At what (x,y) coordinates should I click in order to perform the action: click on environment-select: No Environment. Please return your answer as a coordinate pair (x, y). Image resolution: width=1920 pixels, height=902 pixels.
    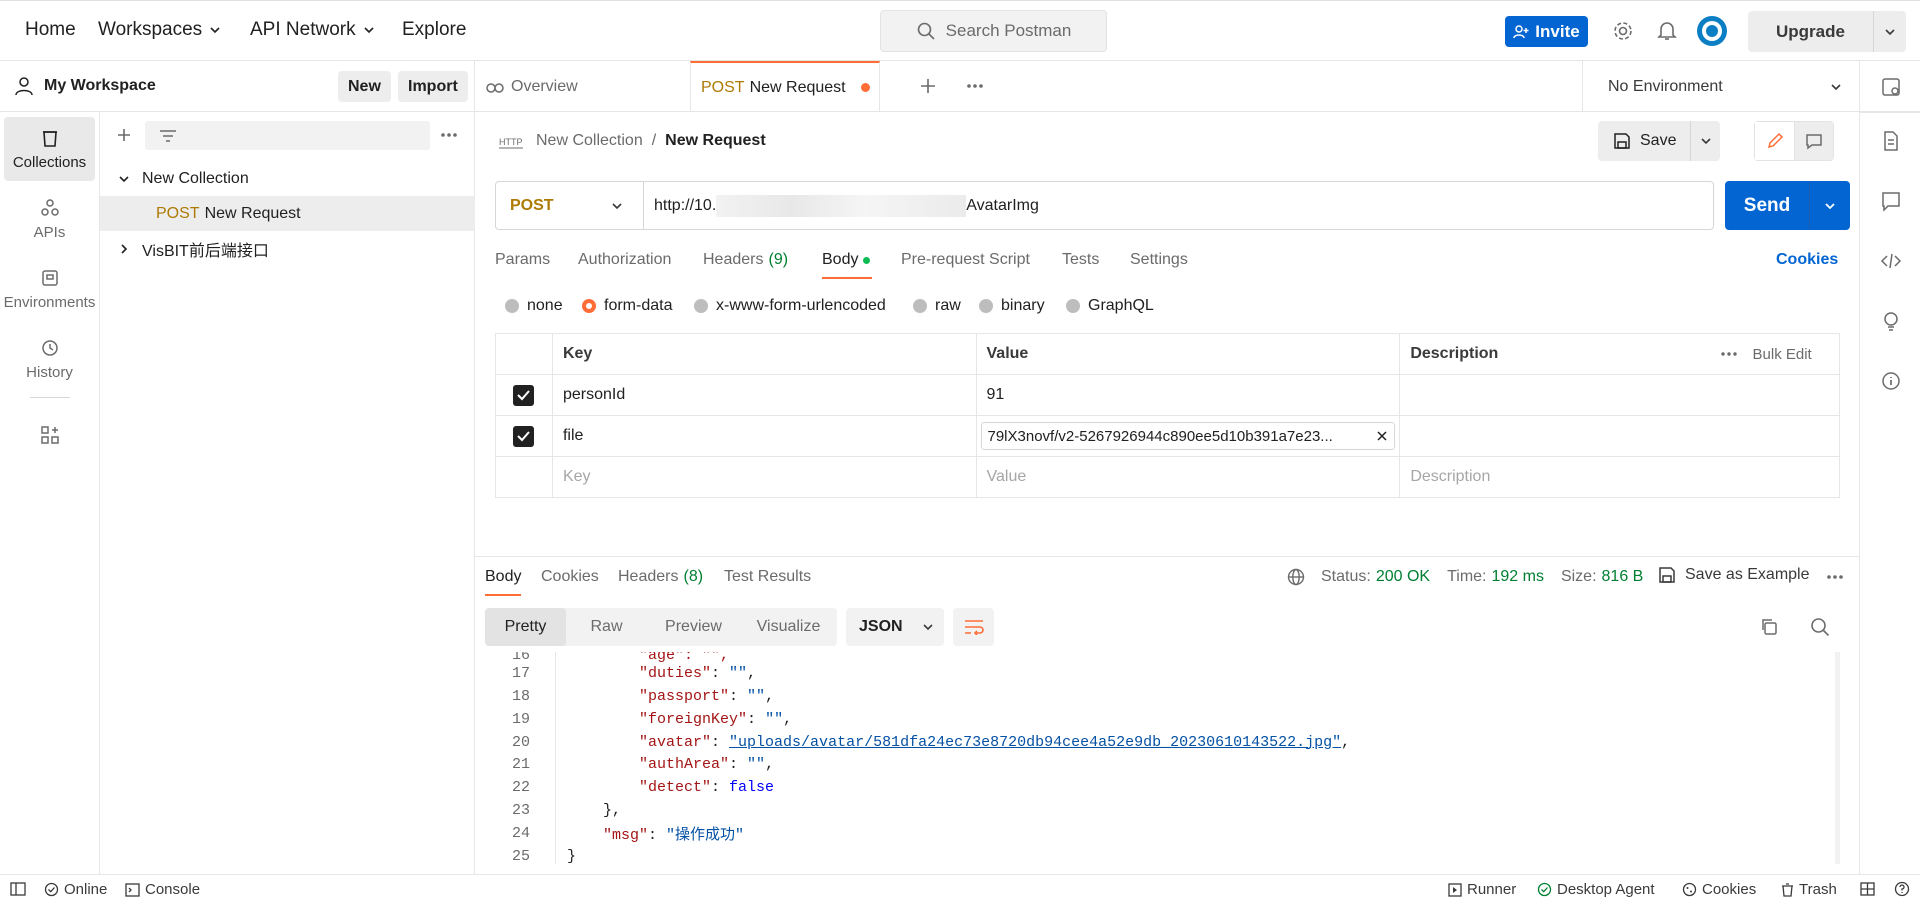
    Looking at the image, I should click on (1720, 86).